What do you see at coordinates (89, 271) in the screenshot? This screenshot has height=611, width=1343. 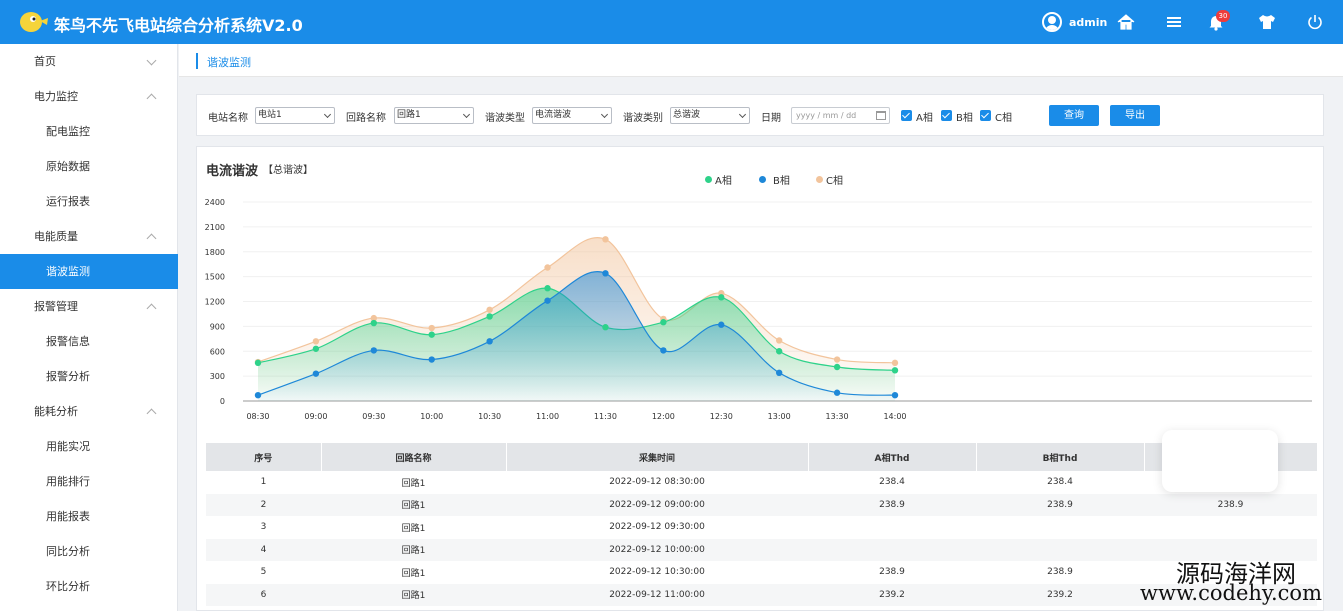 I see `sidebar-item-6: 谐波监测` at bounding box center [89, 271].